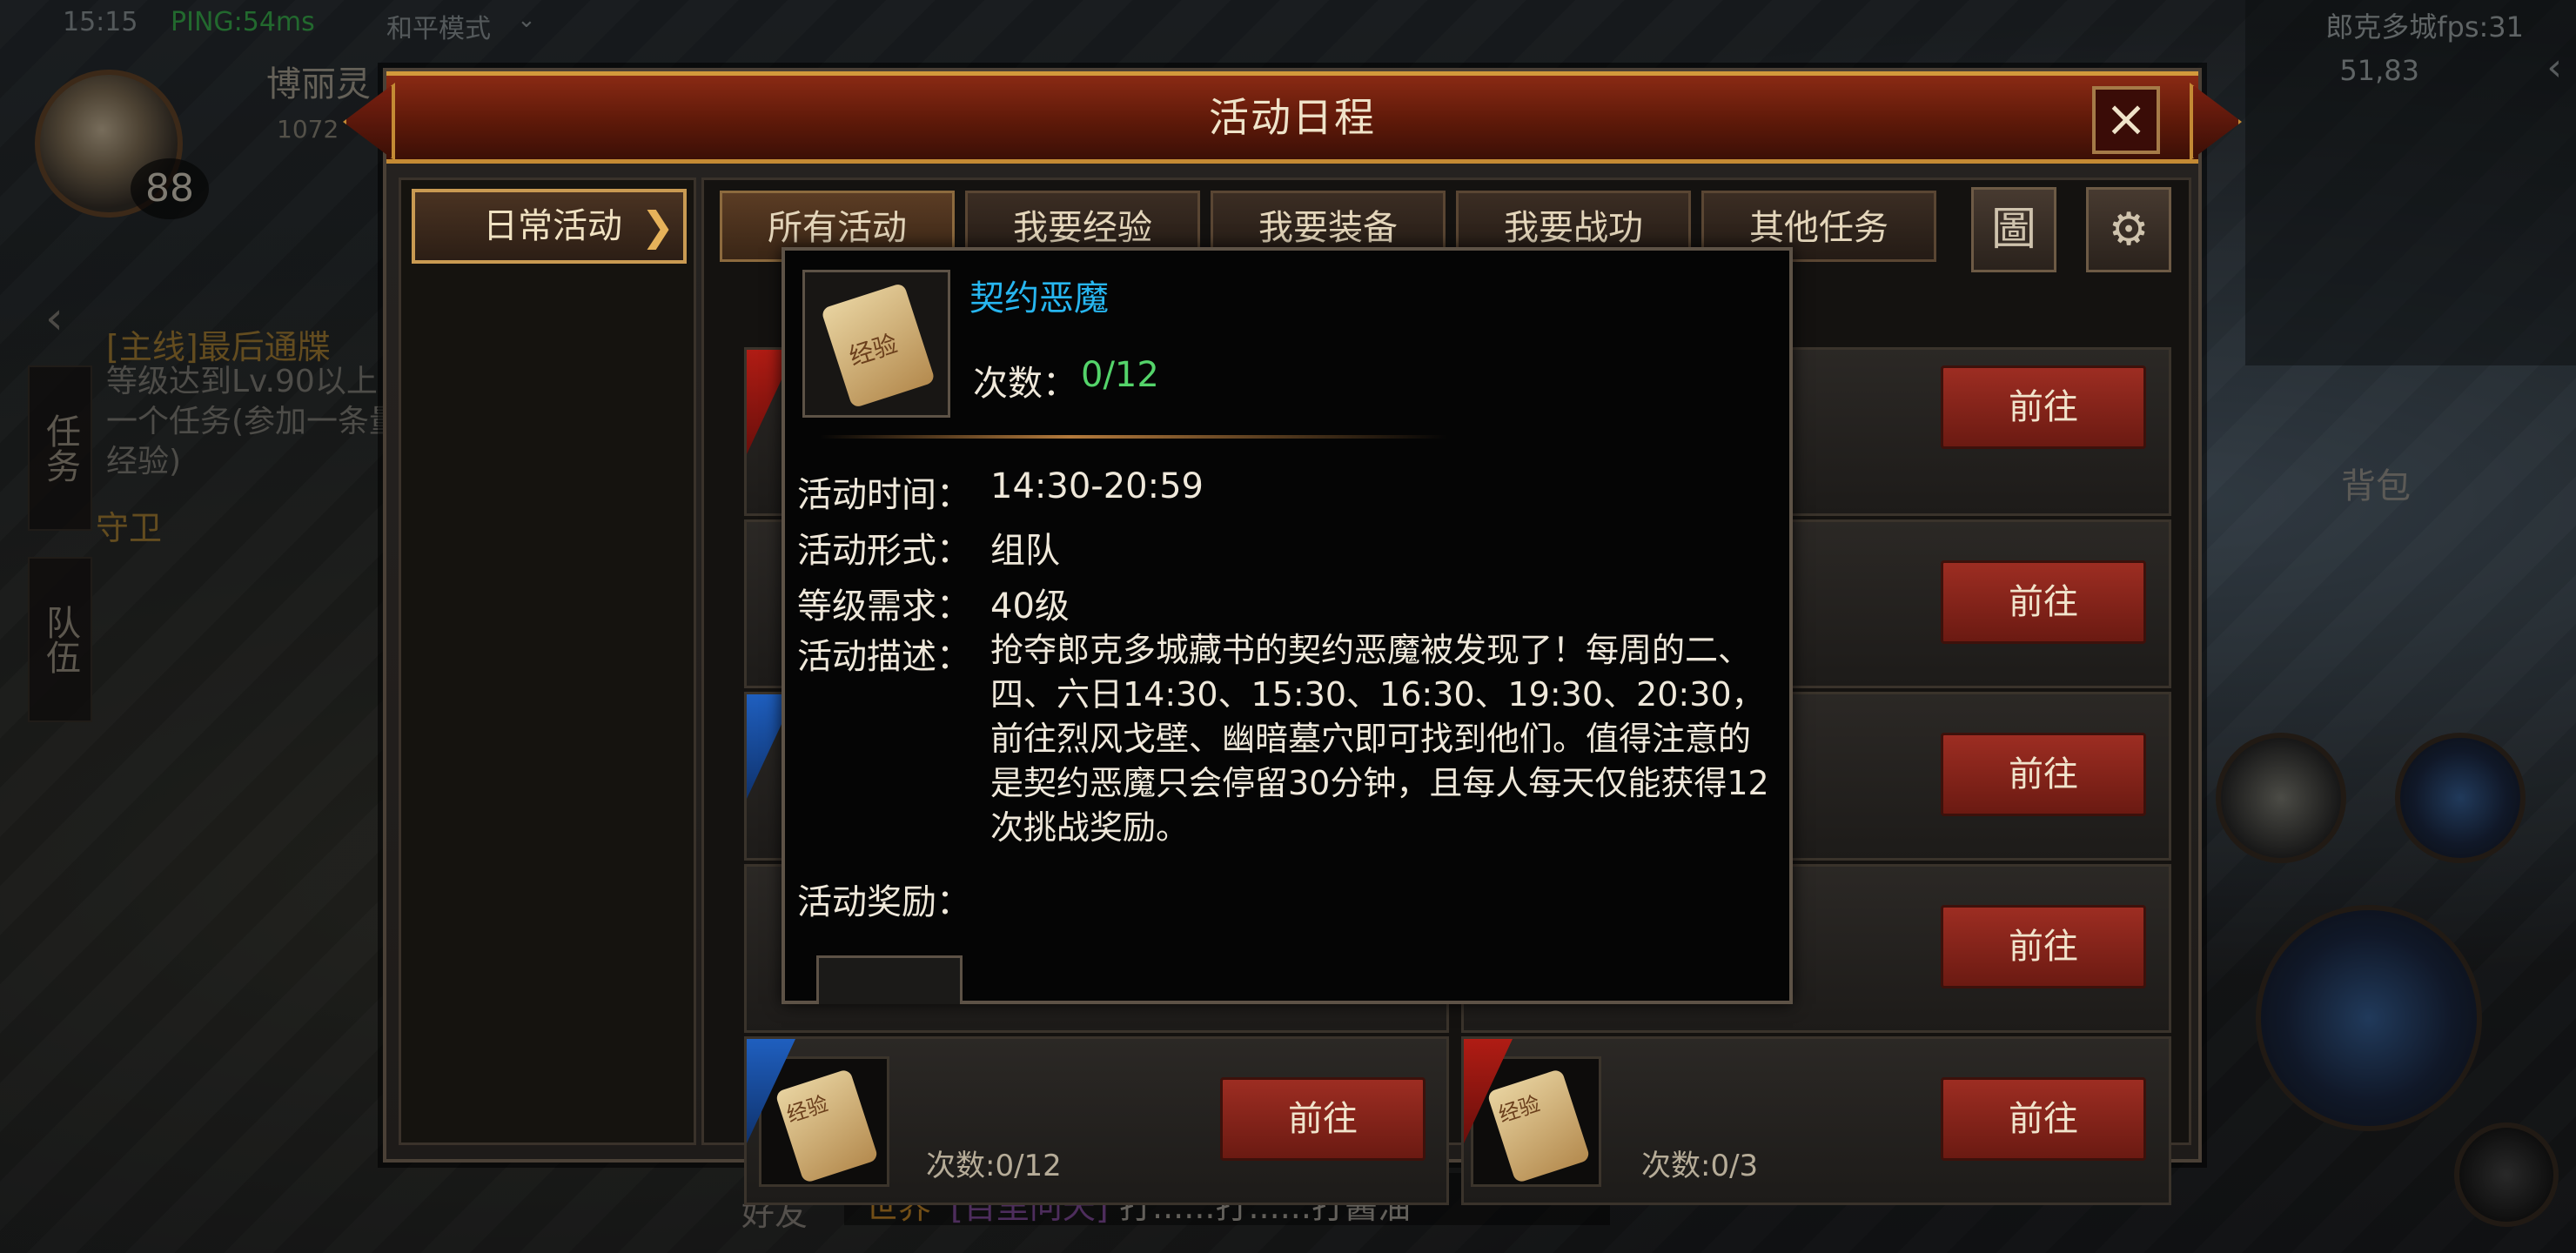 The width and height of the screenshot is (2576, 1253). What do you see at coordinates (889, 979) in the screenshot?
I see `reward-item-slot` at bounding box center [889, 979].